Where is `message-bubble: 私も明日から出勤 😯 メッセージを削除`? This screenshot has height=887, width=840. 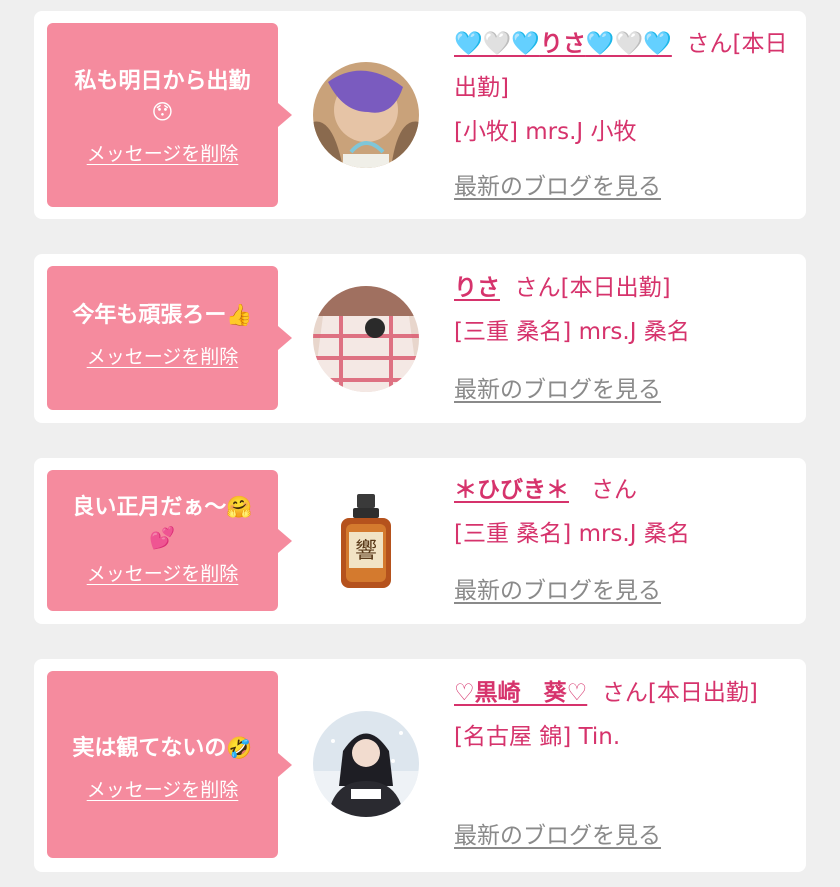 message-bubble: 私も明日から出勤 😯 メッセージを削除 is located at coordinates (169, 115).